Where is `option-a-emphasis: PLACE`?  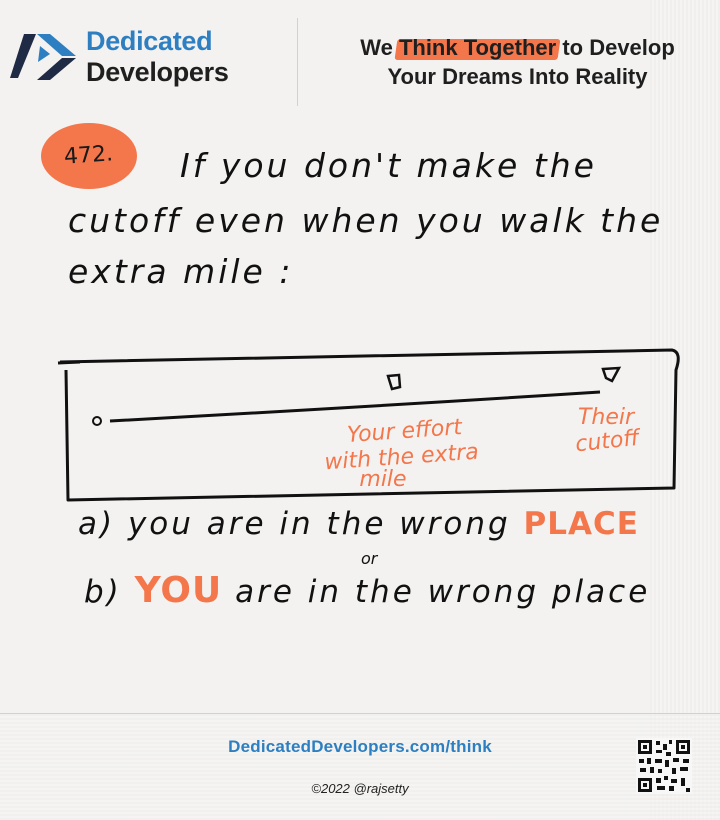 option-a-emphasis: PLACE is located at coordinates (581, 524).